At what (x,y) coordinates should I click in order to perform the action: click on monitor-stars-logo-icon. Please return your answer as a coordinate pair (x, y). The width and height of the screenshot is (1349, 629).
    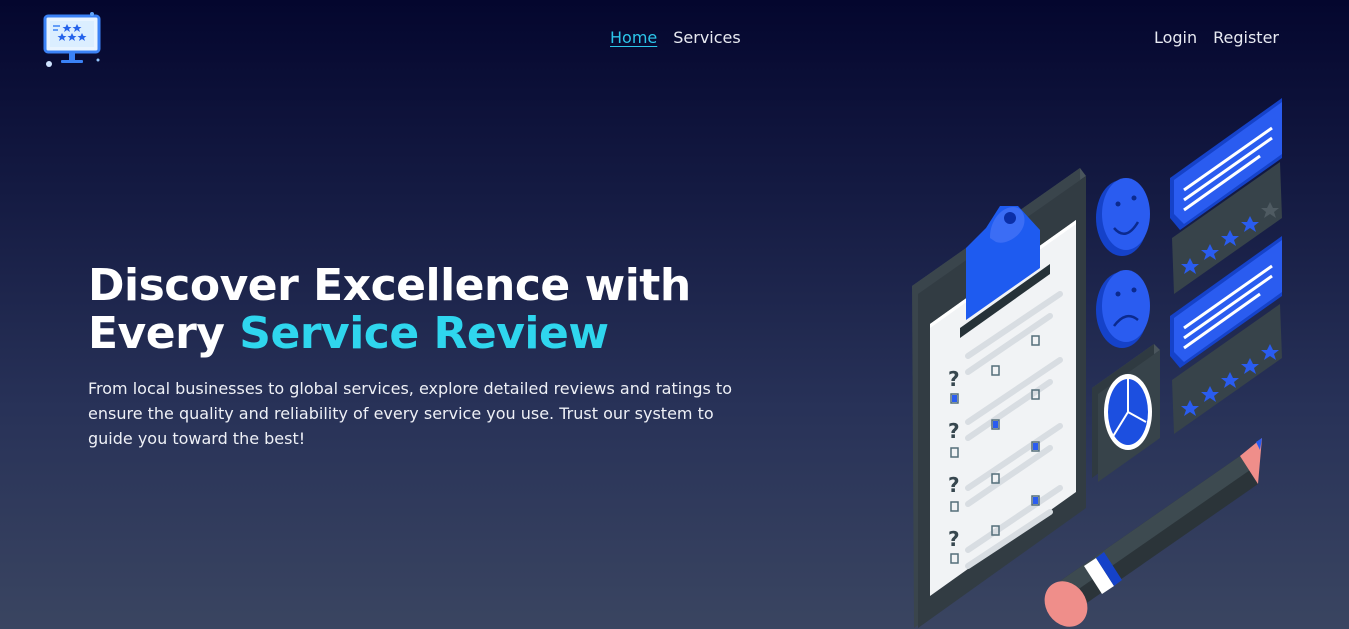
    Looking at the image, I should click on (72, 40).